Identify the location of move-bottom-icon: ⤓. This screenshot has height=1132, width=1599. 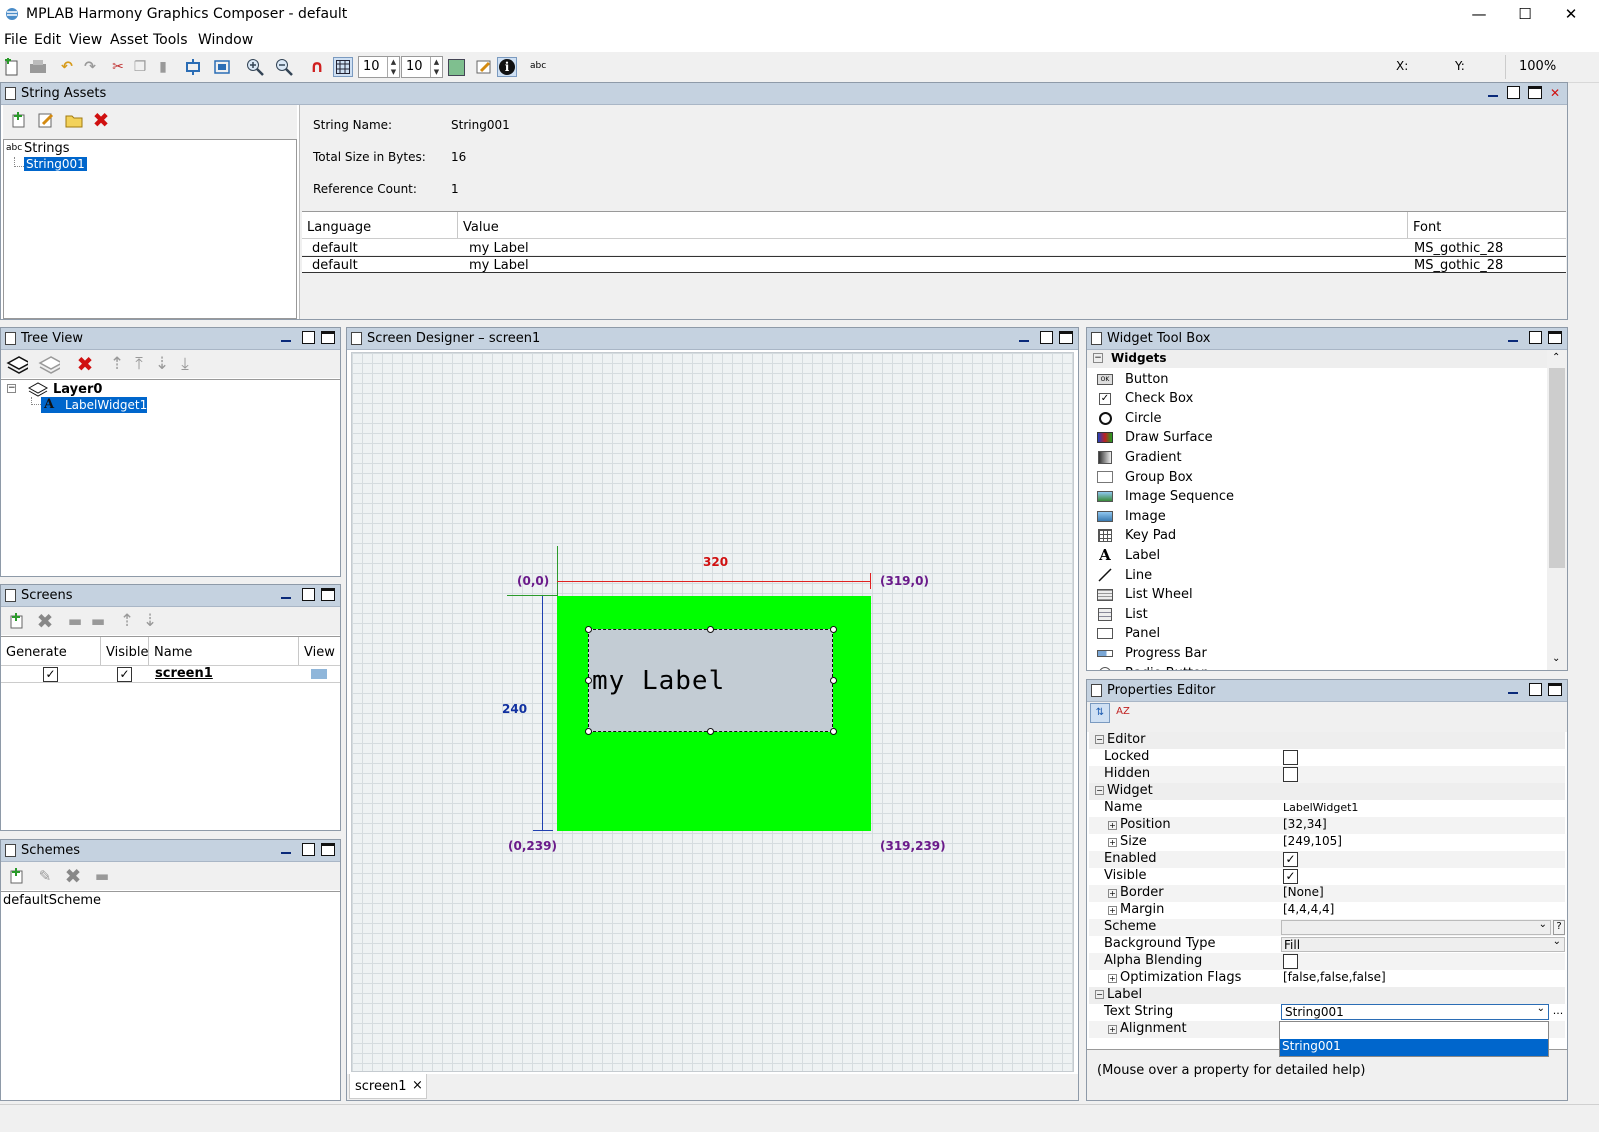
(185, 364).